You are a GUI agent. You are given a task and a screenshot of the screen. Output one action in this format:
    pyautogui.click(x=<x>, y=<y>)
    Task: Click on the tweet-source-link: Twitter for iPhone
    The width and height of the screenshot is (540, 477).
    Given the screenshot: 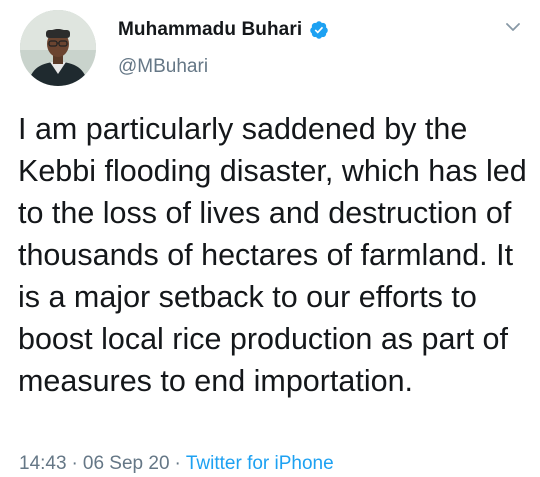 What is the action you would take?
    pyautogui.click(x=260, y=464)
    